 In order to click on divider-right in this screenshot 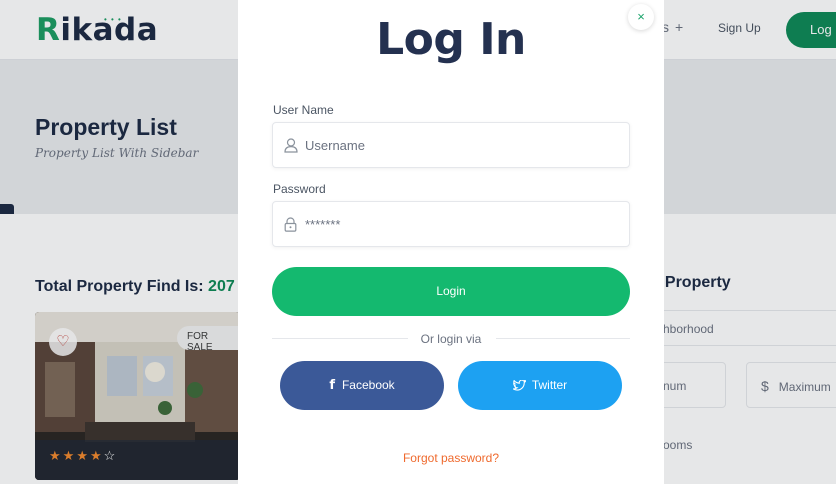, I will do `click(563, 338)`.